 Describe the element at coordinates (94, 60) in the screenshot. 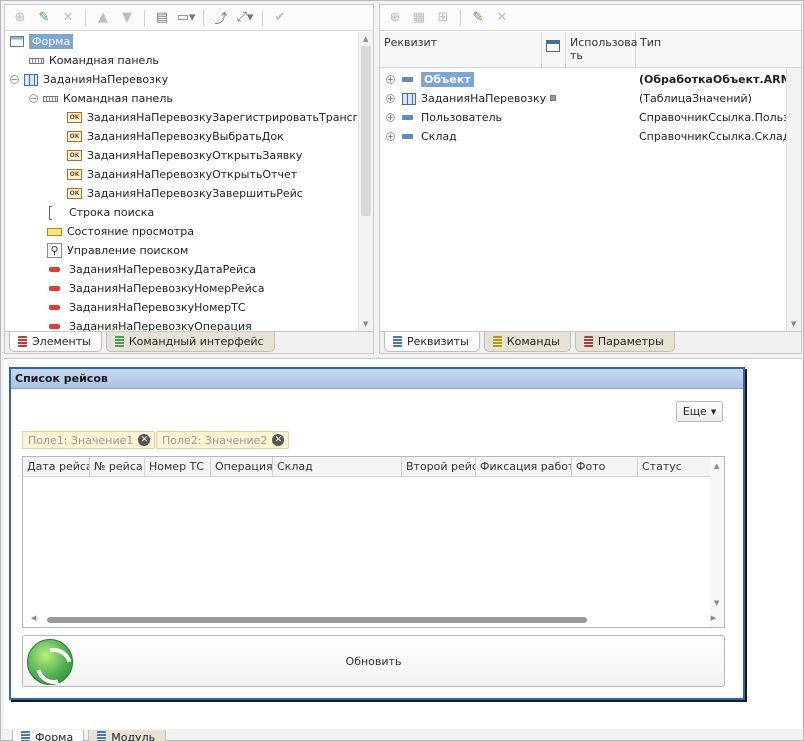

I see `tree-item-command-panel: Командная панель` at that location.